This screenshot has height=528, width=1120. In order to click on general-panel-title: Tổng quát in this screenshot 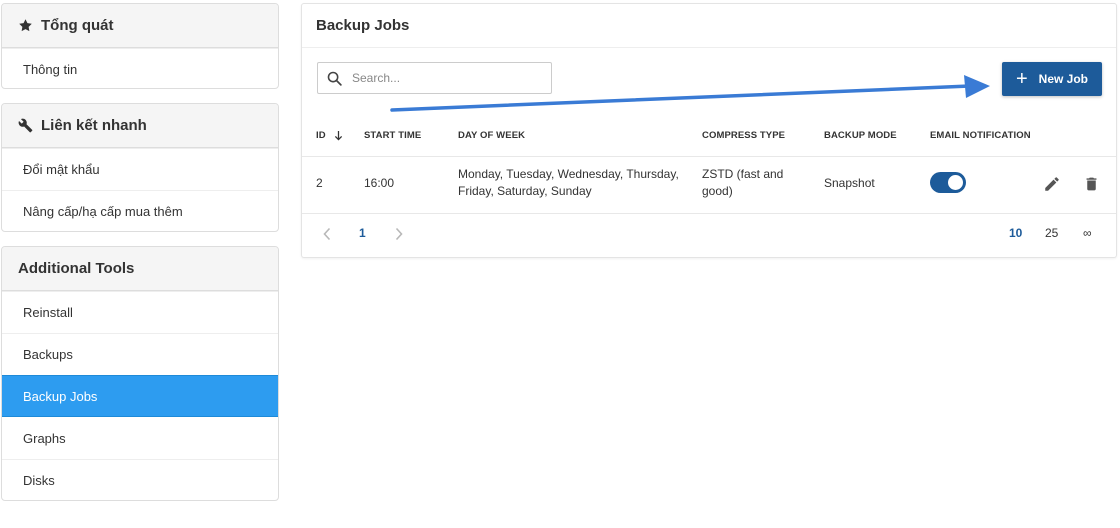, I will do `click(77, 25)`.